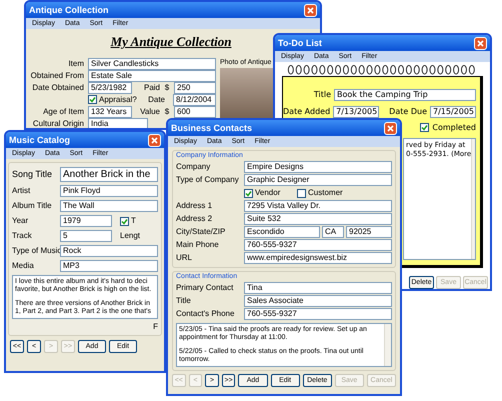 The height and width of the screenshot is (401, 502). Describe the element at coordinates (171, 41) in the screenshot. I see `collection-heading: My Antique Collection` at that location.